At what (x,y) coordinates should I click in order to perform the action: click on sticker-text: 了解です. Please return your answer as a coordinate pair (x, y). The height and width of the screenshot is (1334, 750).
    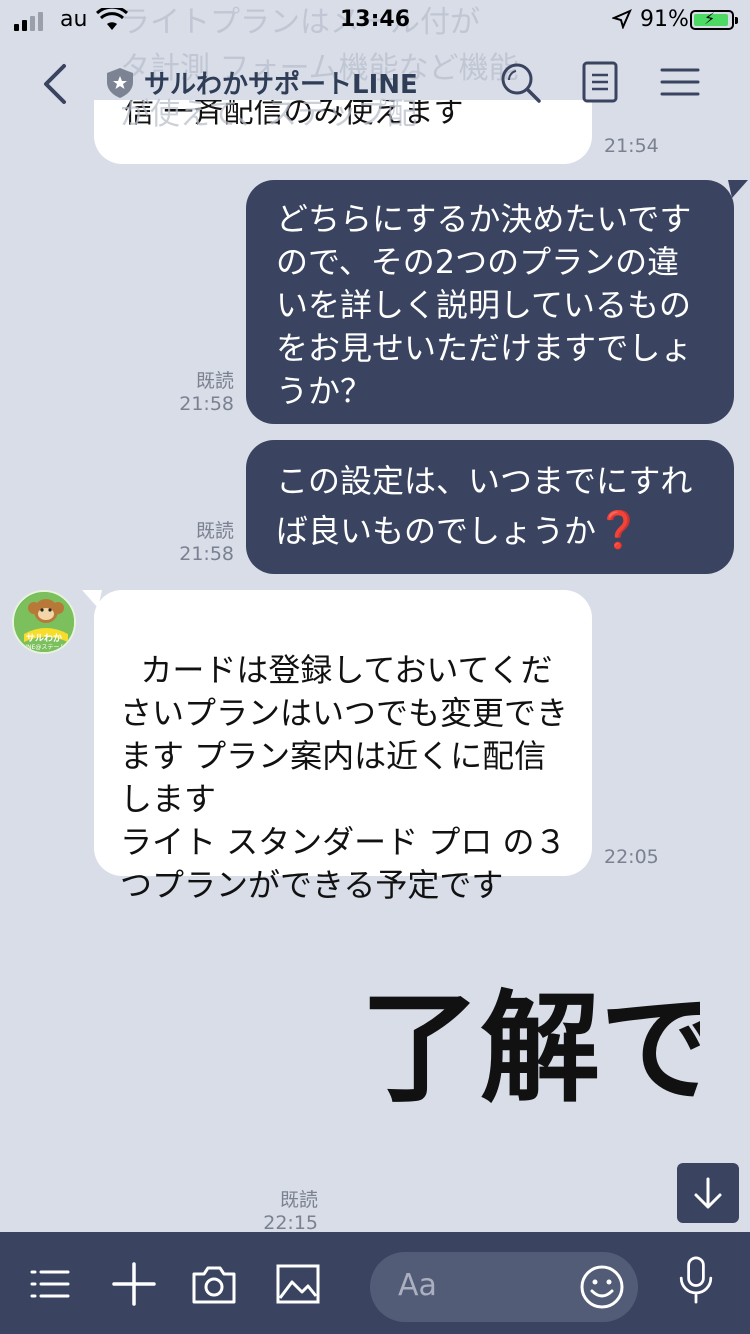
    Looking at the image, I should click on (530, 1048).